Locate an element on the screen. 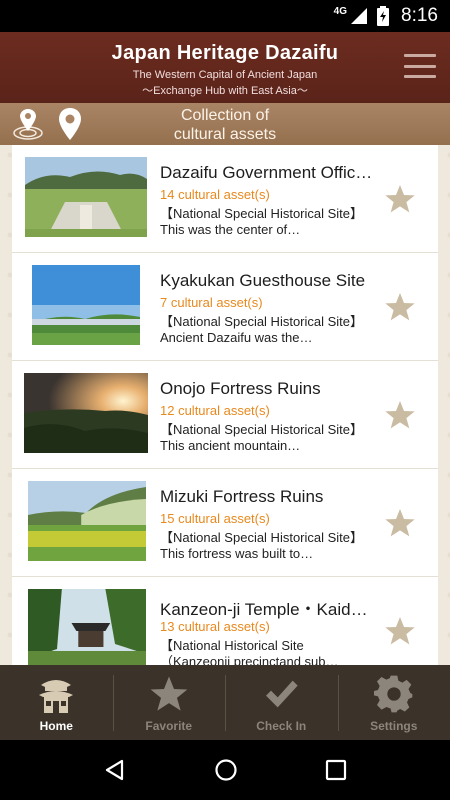 Image resolution: width=450 pixels, height=800 pixels. asset-count: 12 cultural asset(s) is located at coordinates (215, 410).